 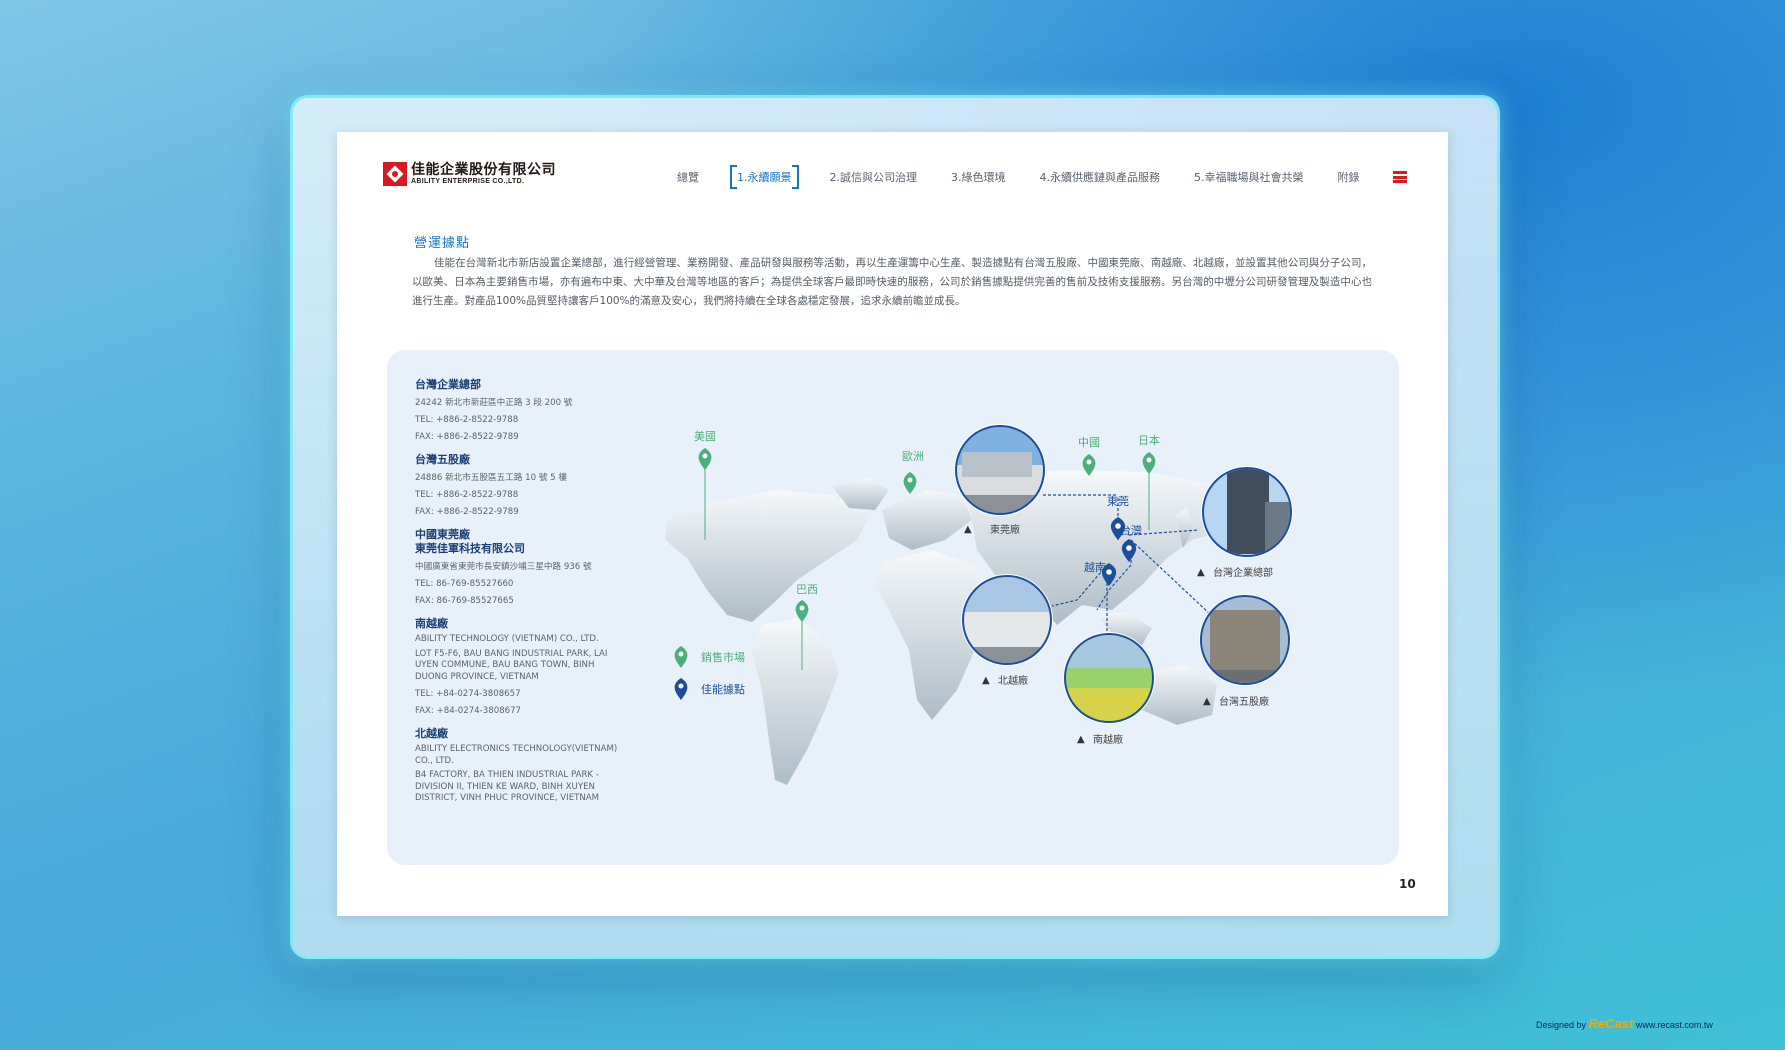 What do you see at coordinates (468, 181) in the screenshot?
I see `logo-en: ABILITY ENTERPRISE CO.,LTD.` at bounding box center [468, 181].